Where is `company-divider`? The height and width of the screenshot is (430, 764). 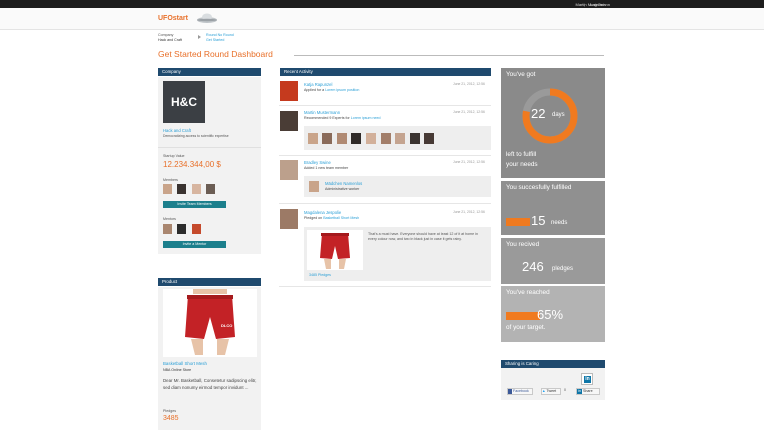 company-divider is located at coordinates (209, 147).